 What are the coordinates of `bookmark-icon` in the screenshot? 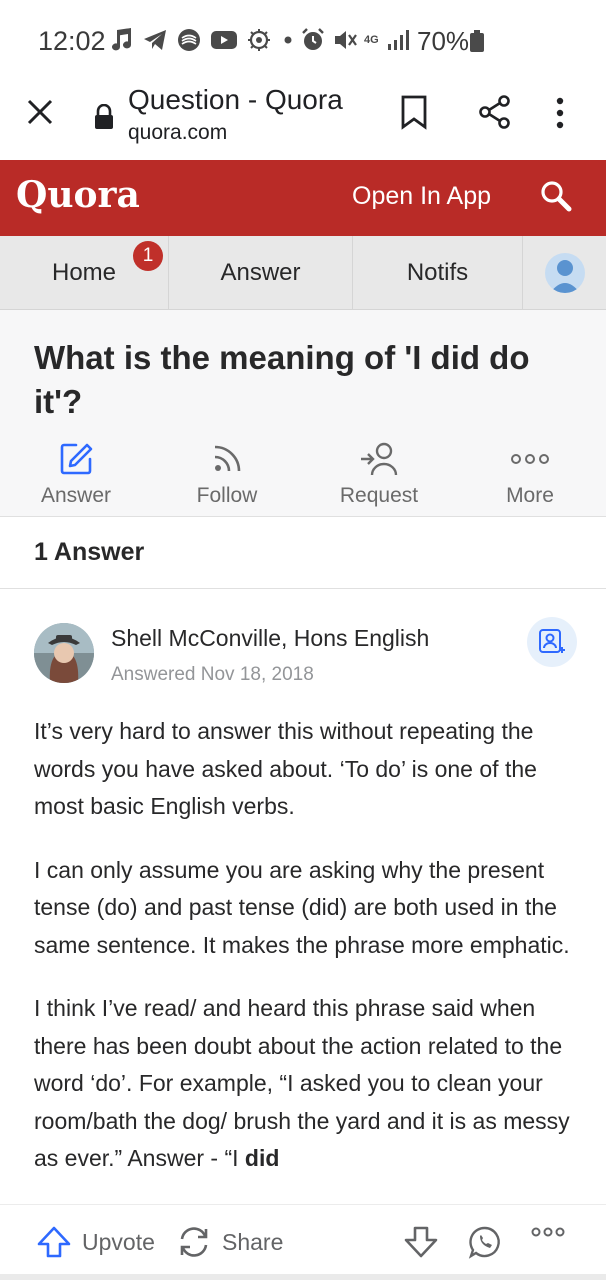 It's located at (414, 112).